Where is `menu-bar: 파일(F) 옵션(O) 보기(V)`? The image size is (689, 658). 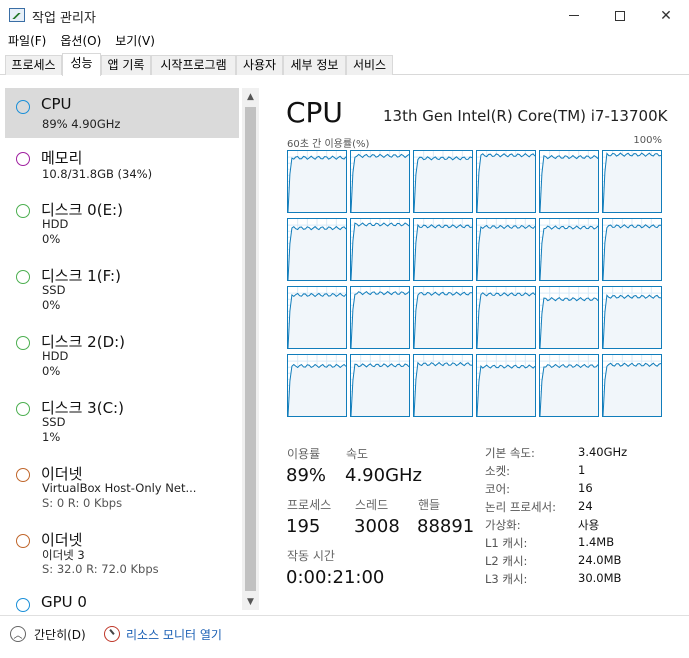 menu-bar: 파일(F) 옵션(O) 보기(V) is located at coordinates (344, 41).